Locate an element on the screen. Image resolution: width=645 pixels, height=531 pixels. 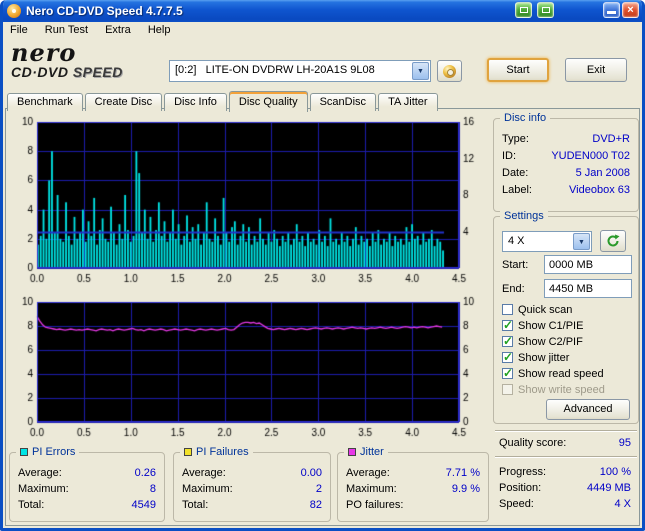
disc-id-label: ID: is located at coordinates (509, 156).